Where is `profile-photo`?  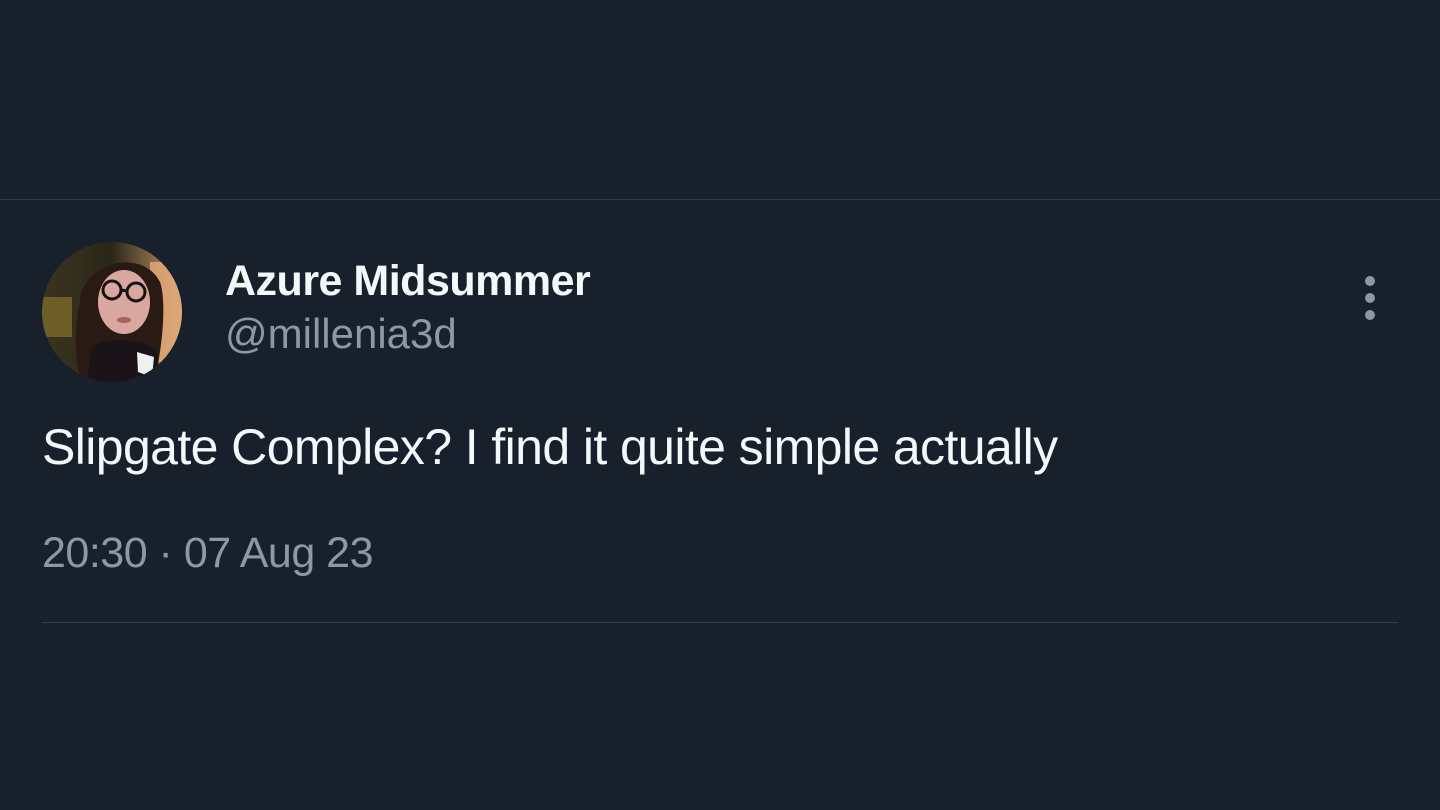 profile-photo is located at coordinates (112, 312).